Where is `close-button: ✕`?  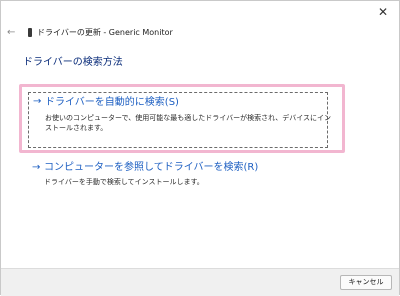
close-button: ✕ is located at coordinates (383, 12).